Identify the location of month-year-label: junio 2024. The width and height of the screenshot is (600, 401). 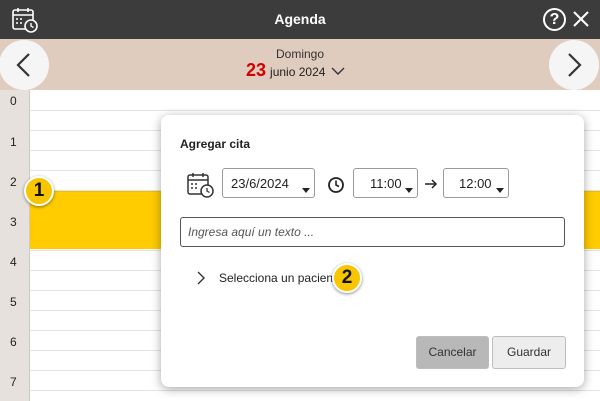
(298, 72).